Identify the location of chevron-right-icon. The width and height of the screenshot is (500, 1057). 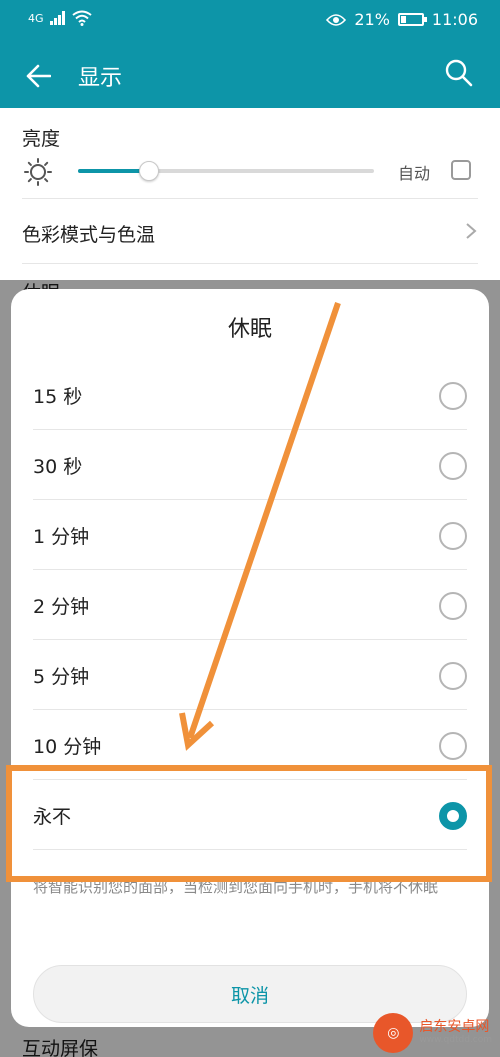
(471, 231).